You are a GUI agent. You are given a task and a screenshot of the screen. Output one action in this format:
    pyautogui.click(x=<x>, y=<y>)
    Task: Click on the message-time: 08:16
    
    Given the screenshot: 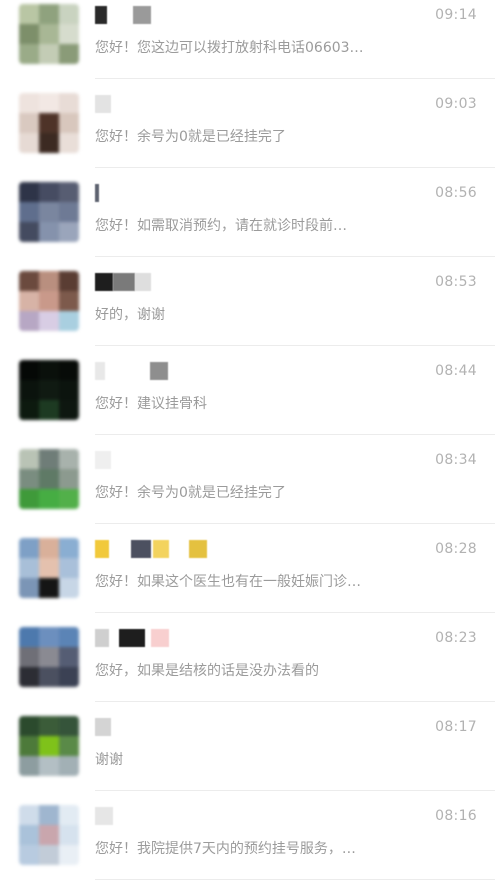 What is the action you would take?
    pyautogui.click(x=456, y=816)
    